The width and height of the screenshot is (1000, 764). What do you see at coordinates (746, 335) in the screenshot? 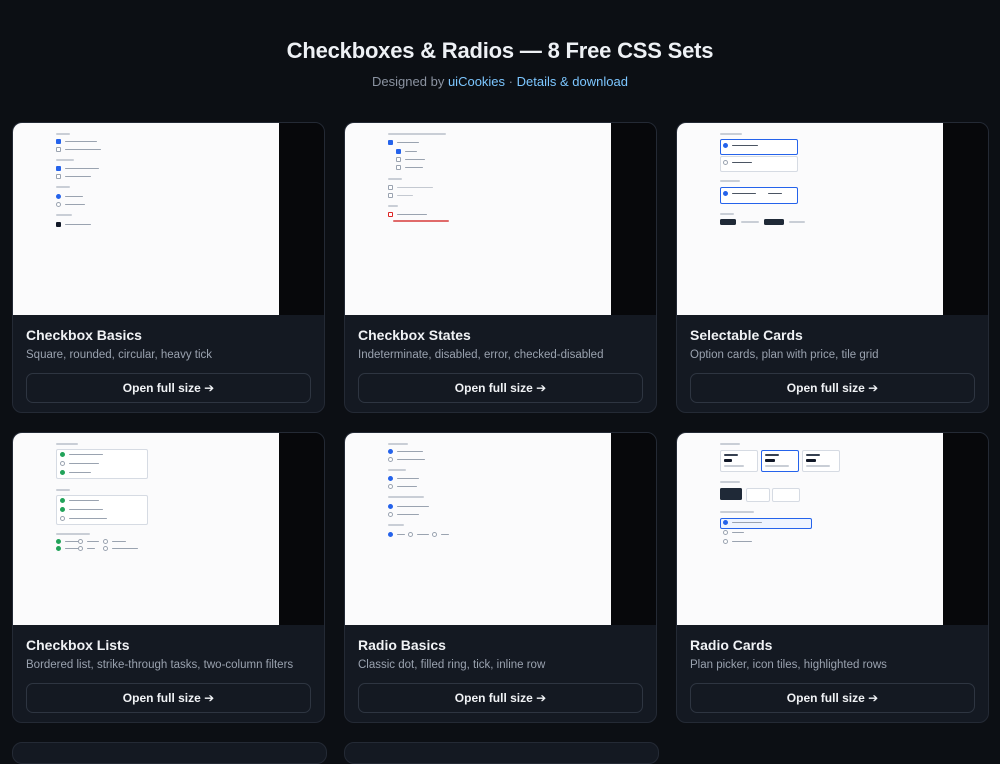
I see `card-title: Selectable Cards` at bounding box center [746, 335].